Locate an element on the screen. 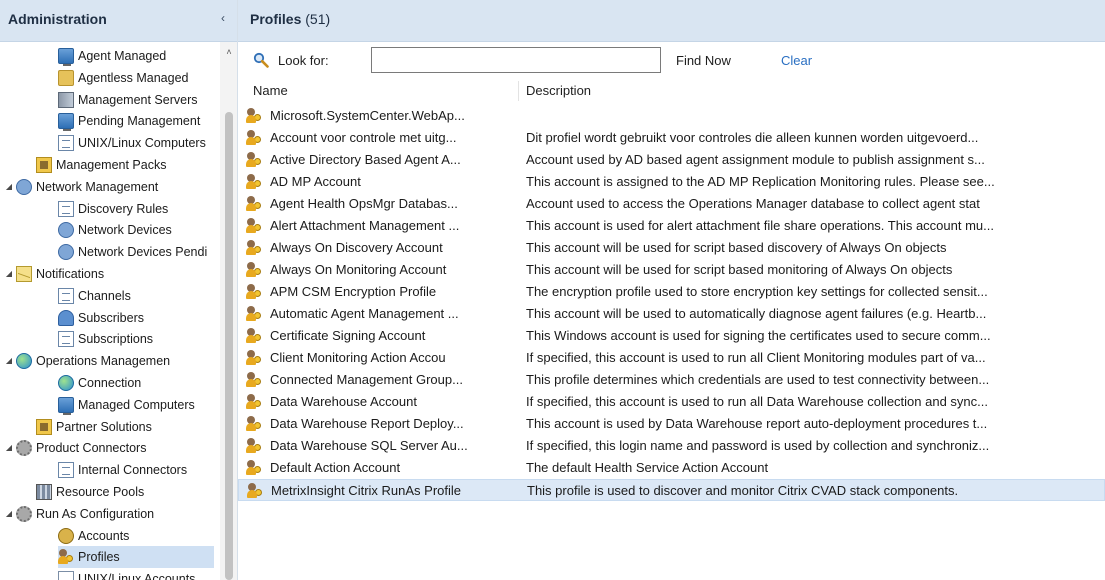 Image resolution: width=1105 pixels, height=580 pixels. nav-item-subscribers: Subscribers is located at coordinates (101, 318).